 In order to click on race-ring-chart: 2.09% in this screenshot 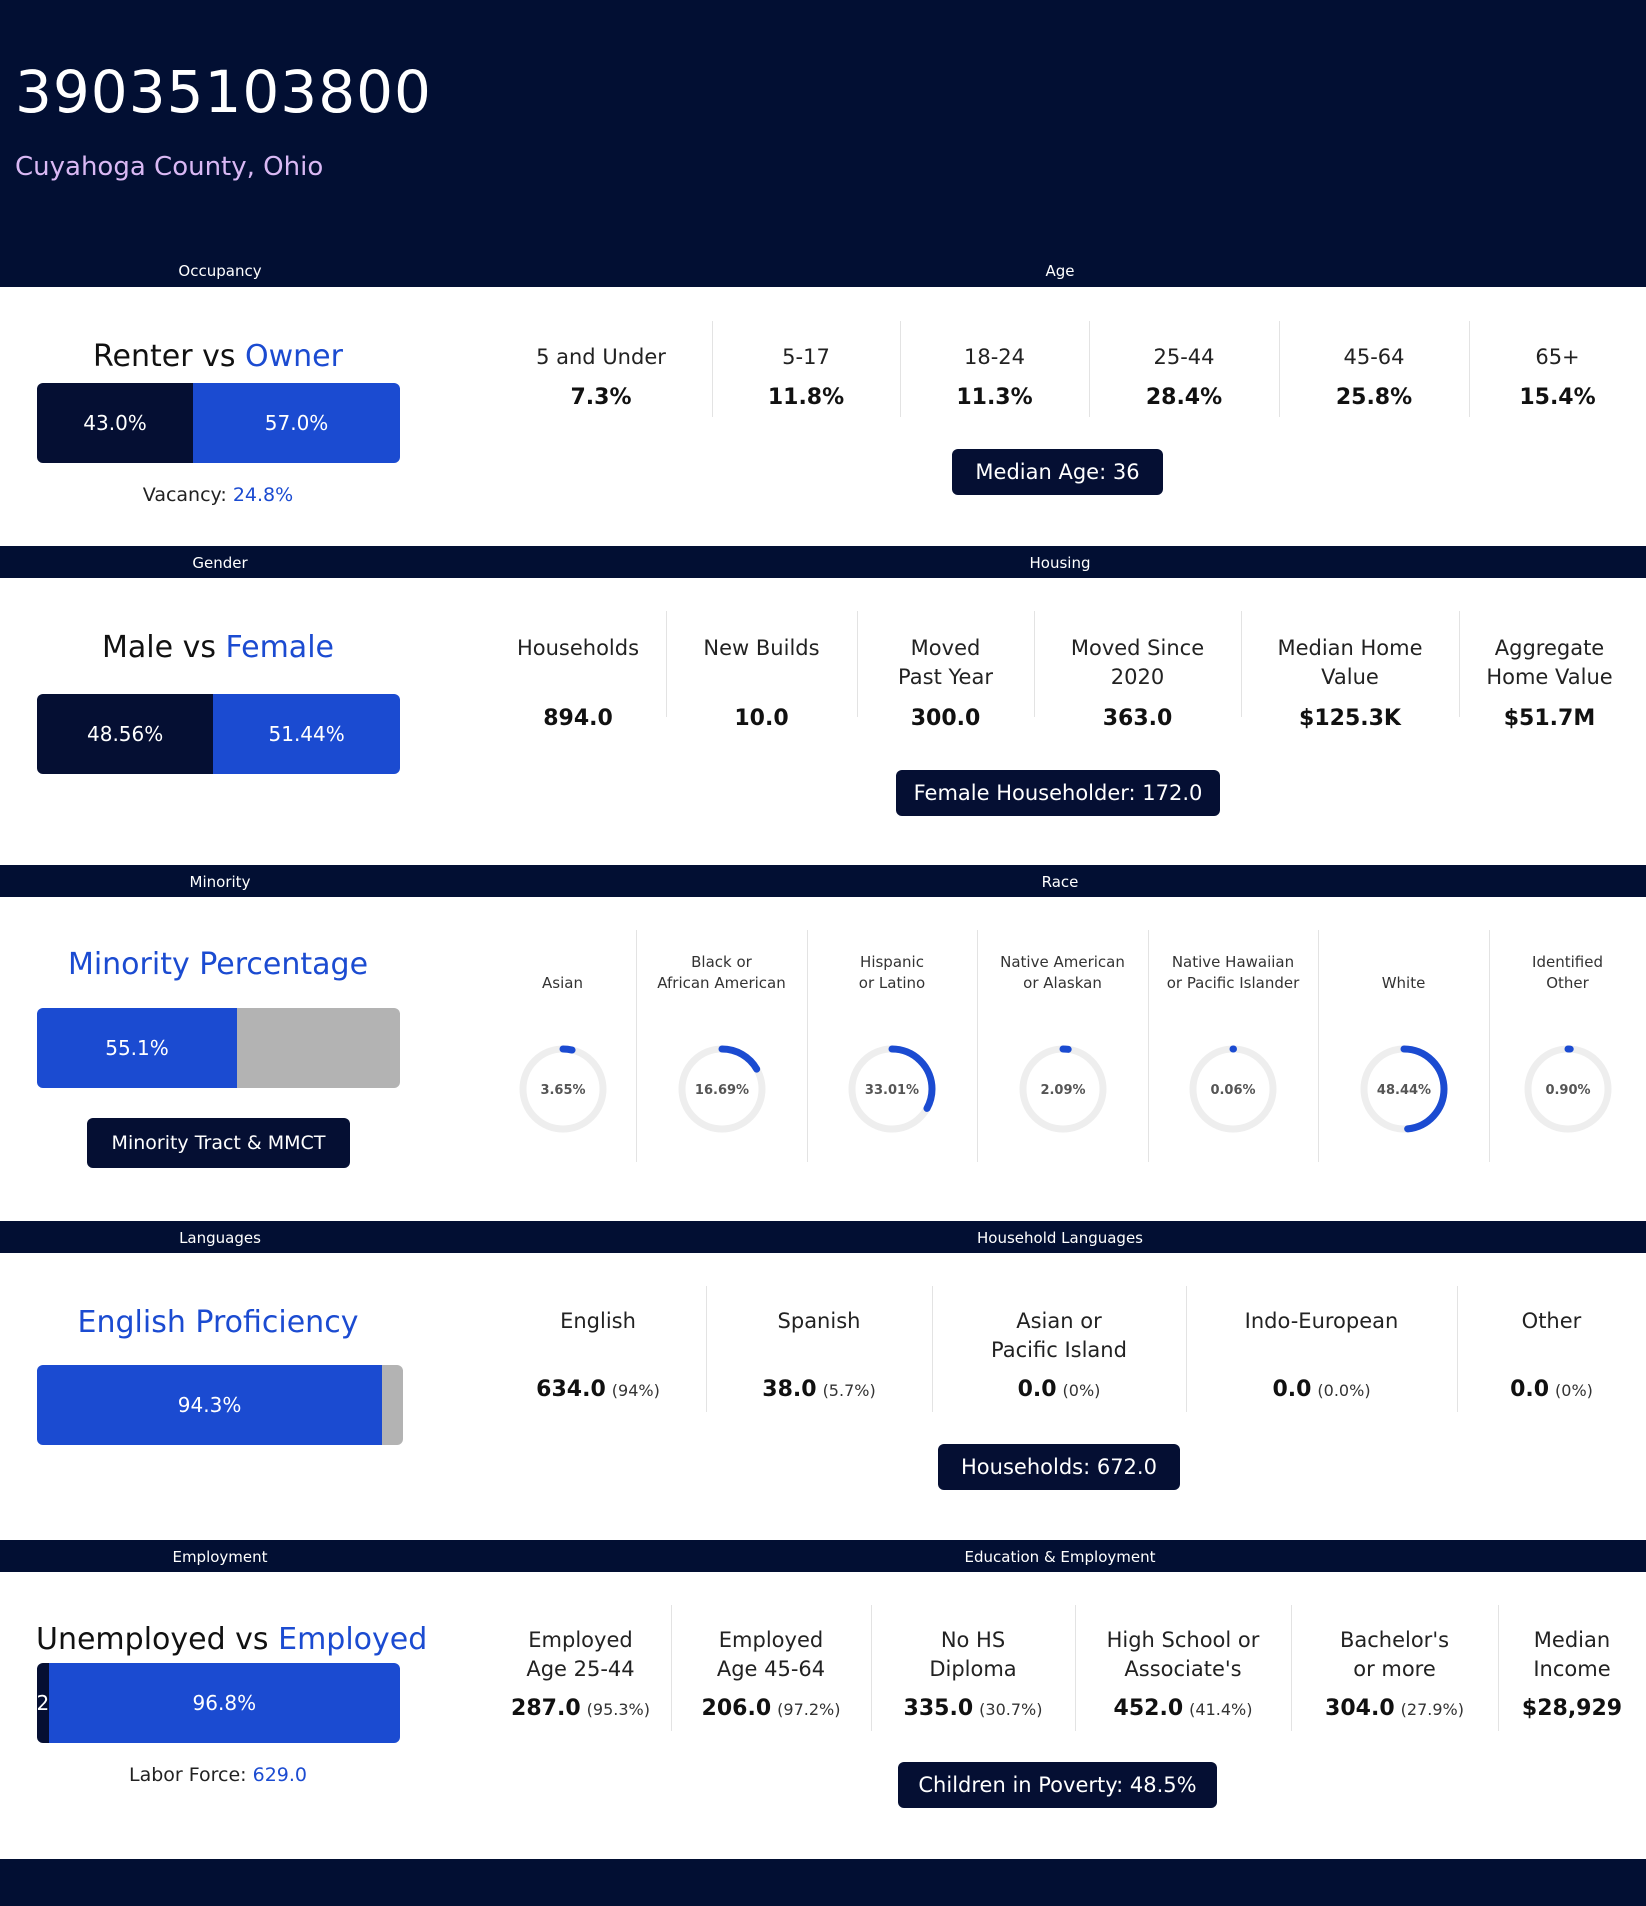, I will do `click(1062, 1089)`.